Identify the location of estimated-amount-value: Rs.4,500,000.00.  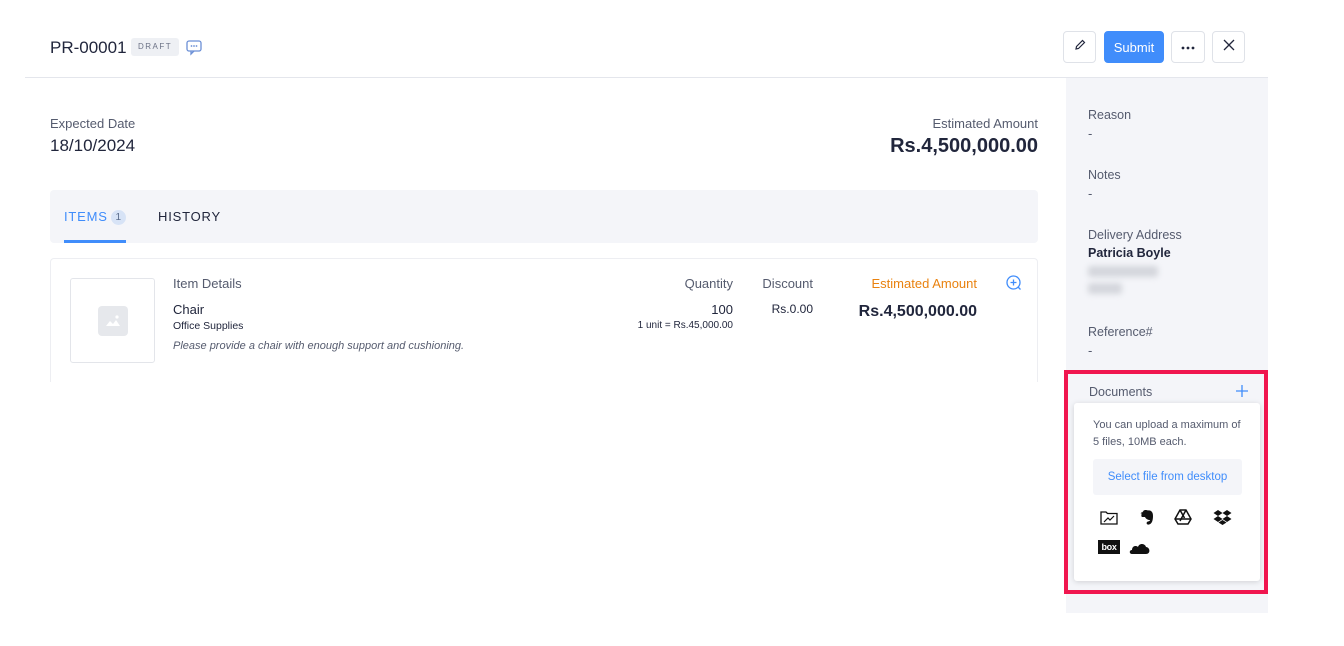
(964, 146).